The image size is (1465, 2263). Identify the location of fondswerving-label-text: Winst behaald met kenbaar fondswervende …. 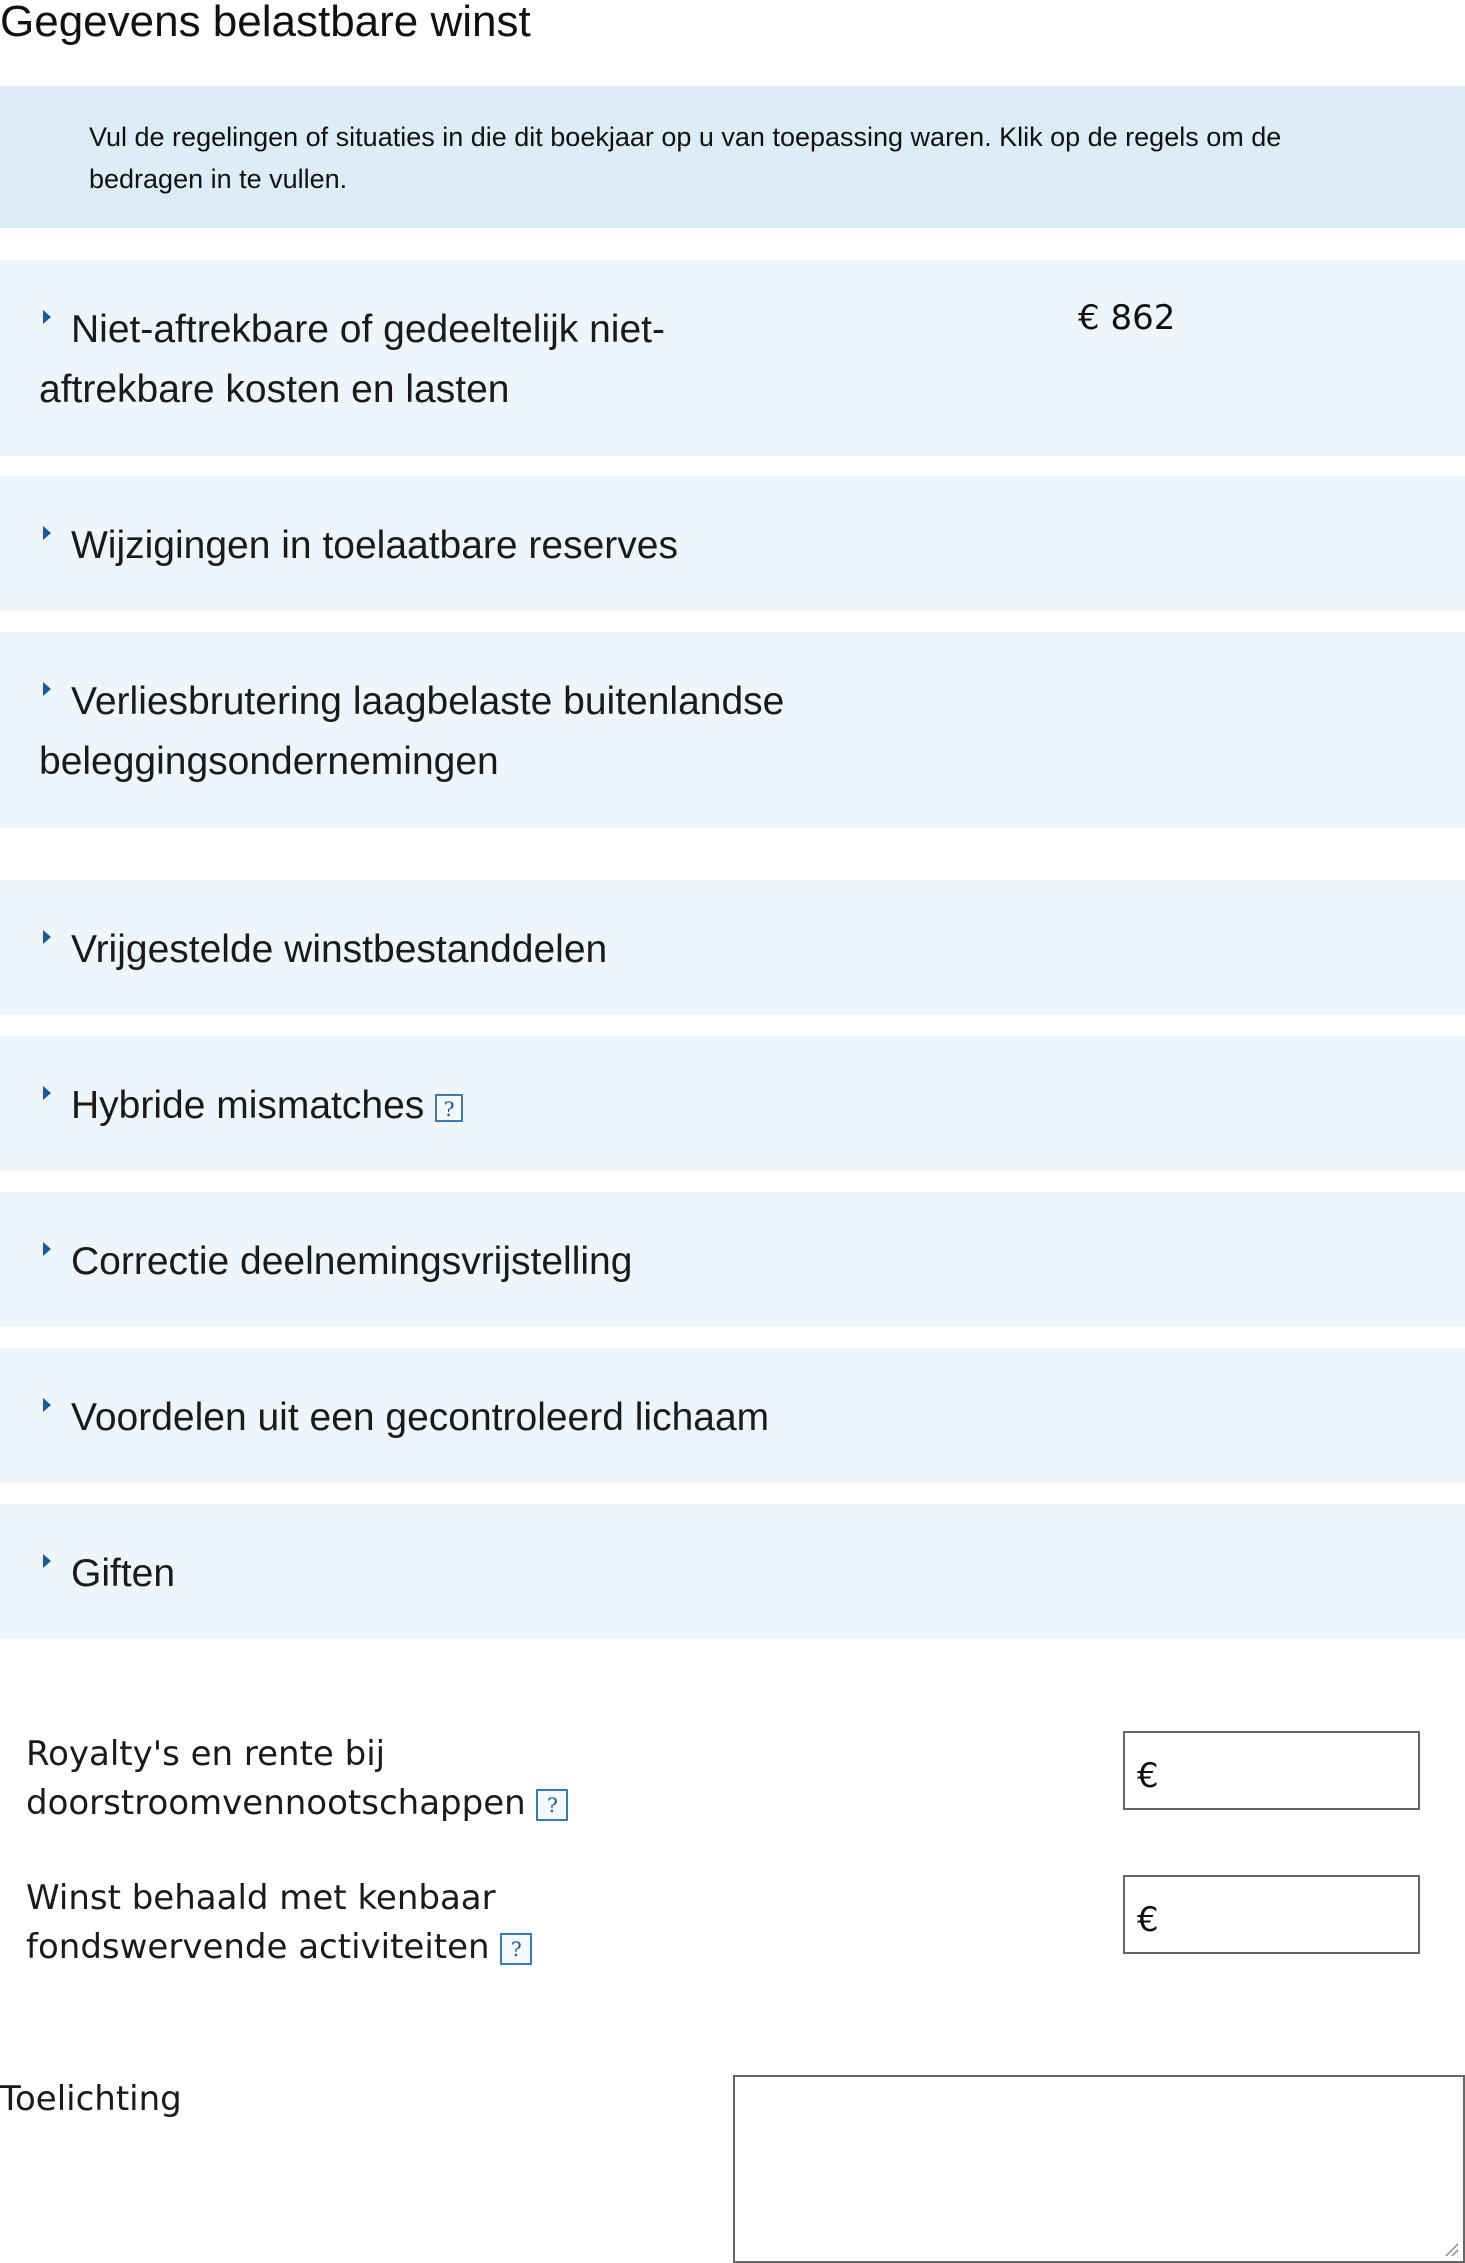
(261, 1922).